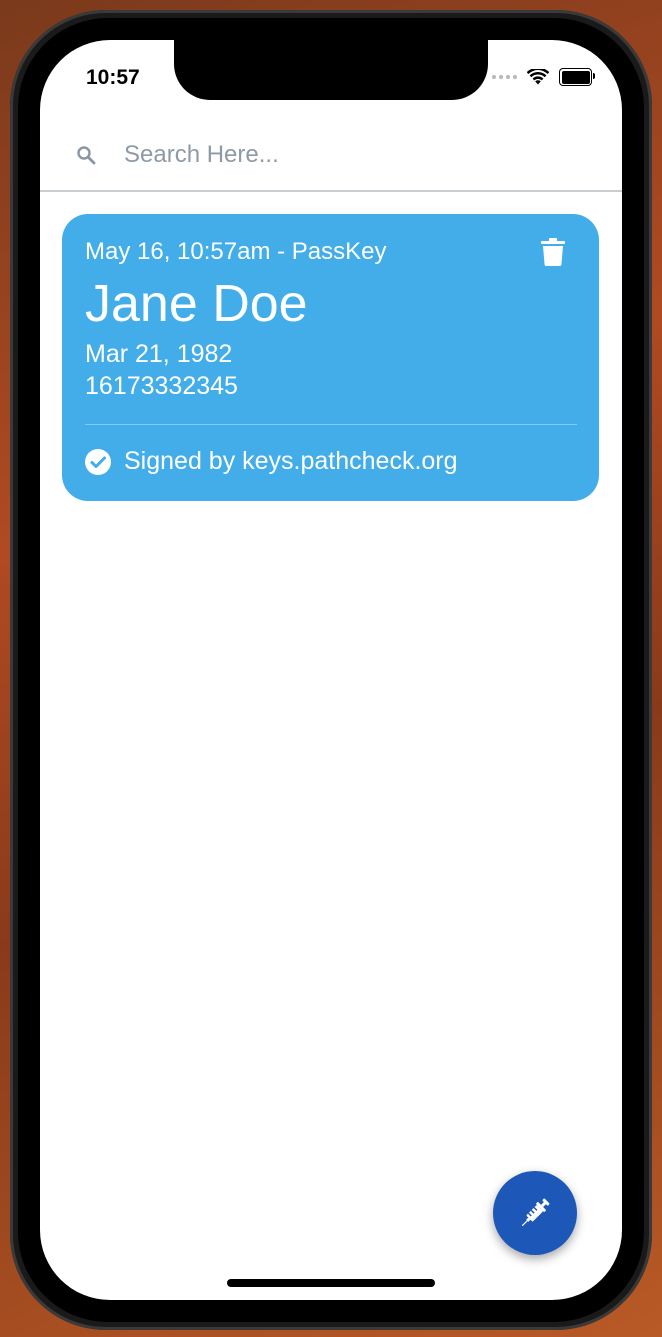  Describe the element at coordinates (334, 155) in the screenshot. I see `search-input` at that location.